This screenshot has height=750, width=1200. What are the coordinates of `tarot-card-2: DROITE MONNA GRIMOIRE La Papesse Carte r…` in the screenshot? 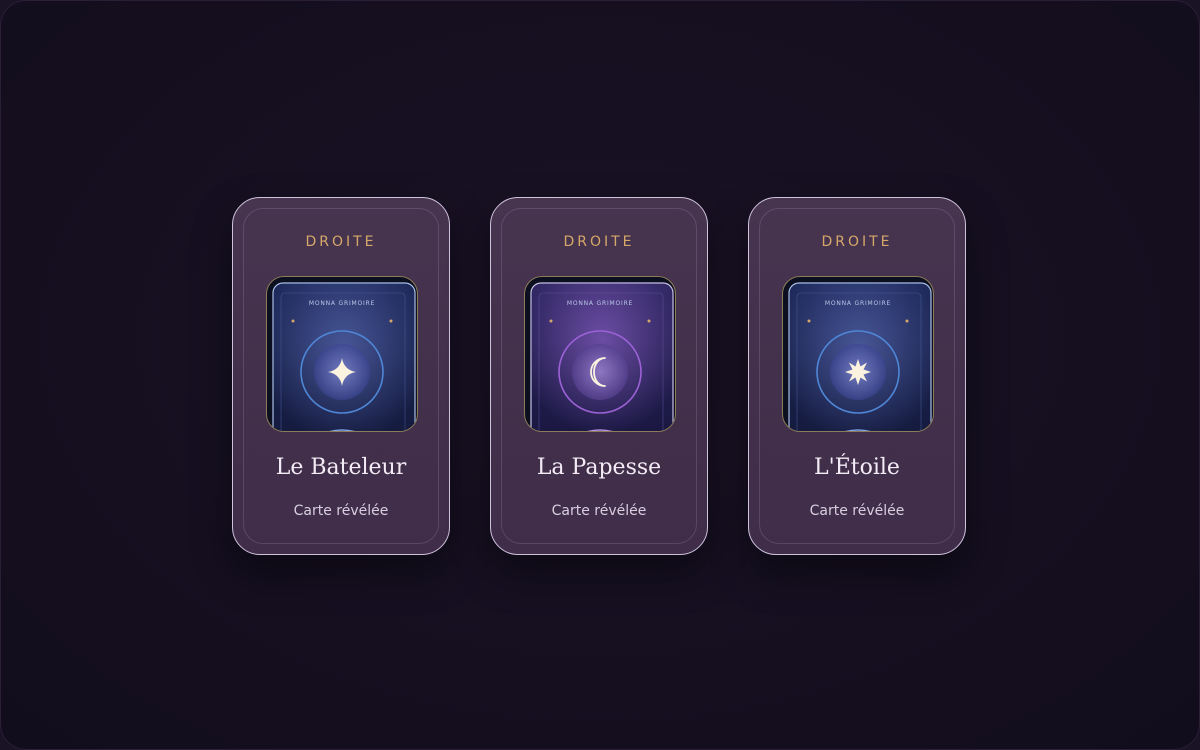 It's located at (599, 376).